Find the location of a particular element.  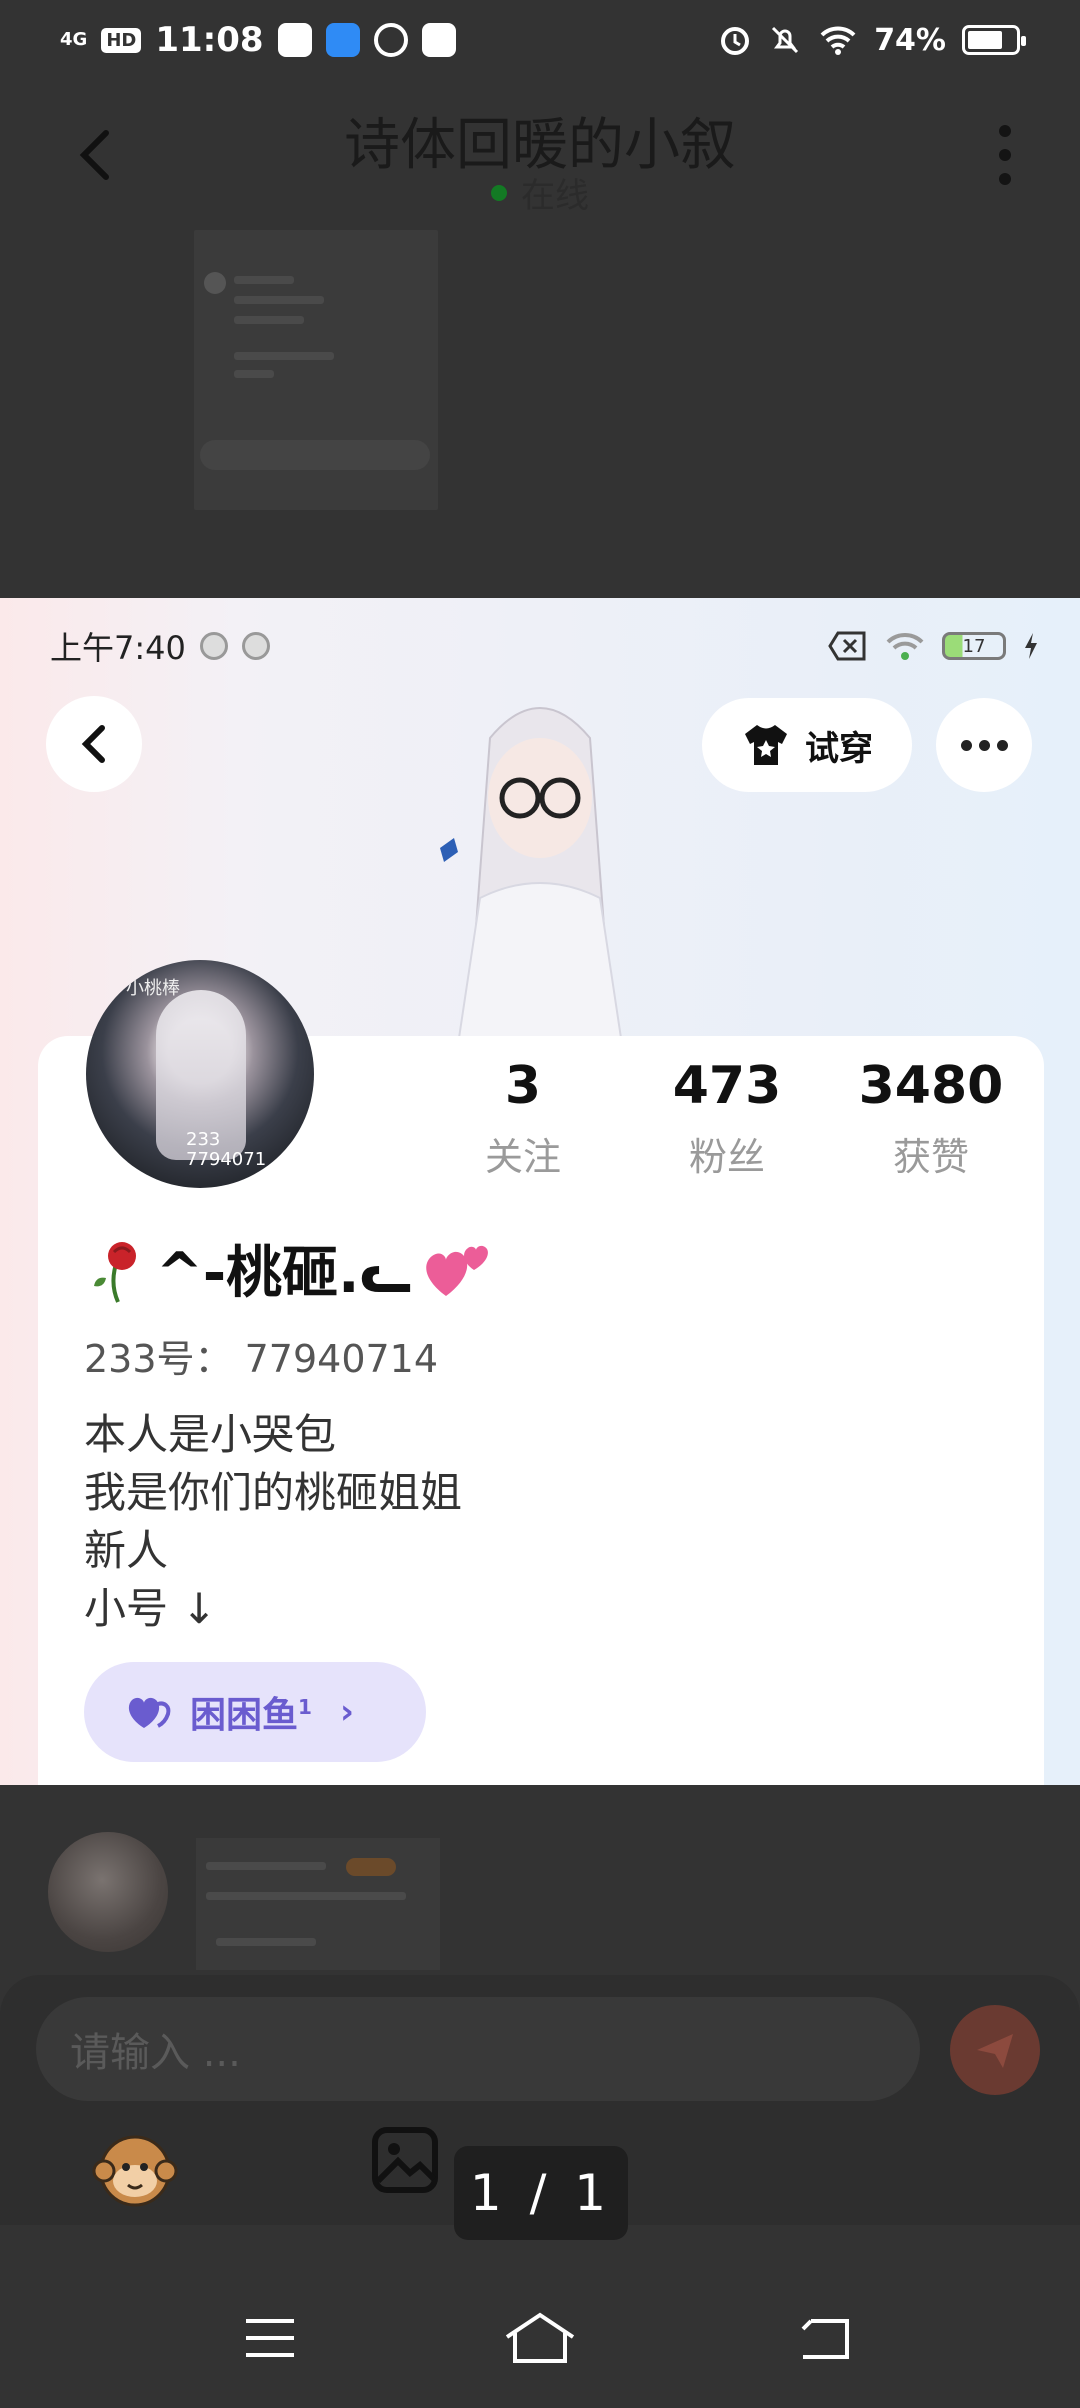

fan-club-label: 困困鱼1 is located at coordinates (251, 1712).